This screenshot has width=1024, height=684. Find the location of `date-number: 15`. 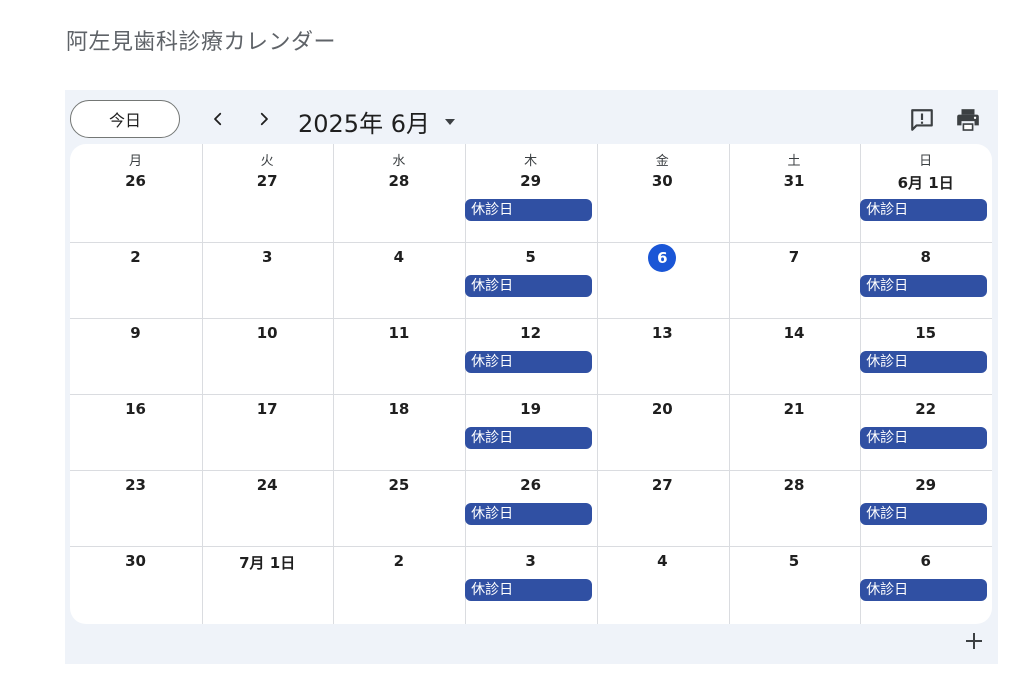

date-number: 15 is located at coordinates (925, 333).